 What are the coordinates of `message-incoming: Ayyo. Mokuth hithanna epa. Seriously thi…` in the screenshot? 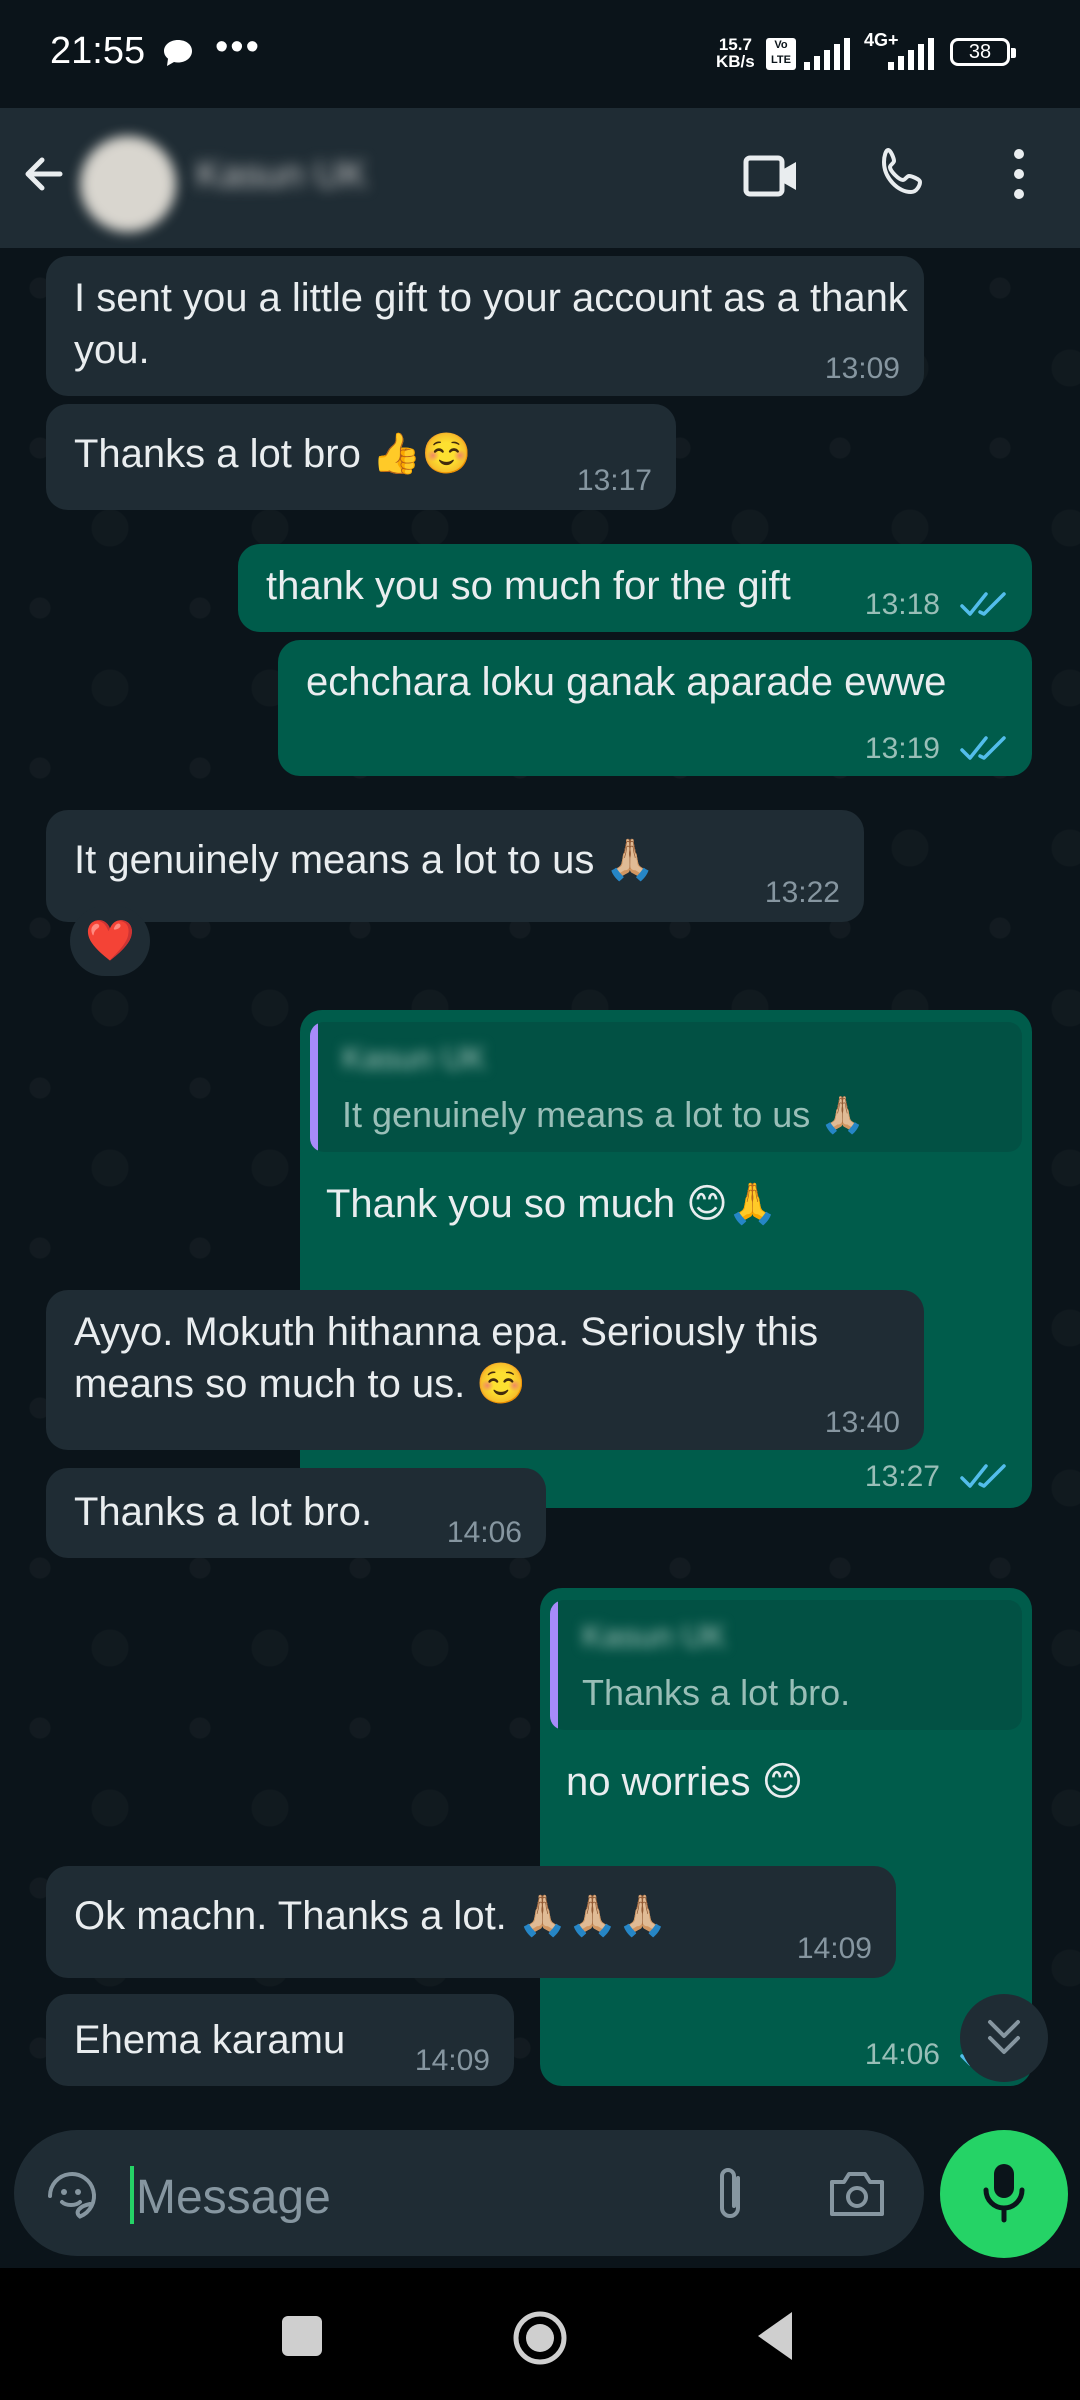 It's located at (485, 1370).